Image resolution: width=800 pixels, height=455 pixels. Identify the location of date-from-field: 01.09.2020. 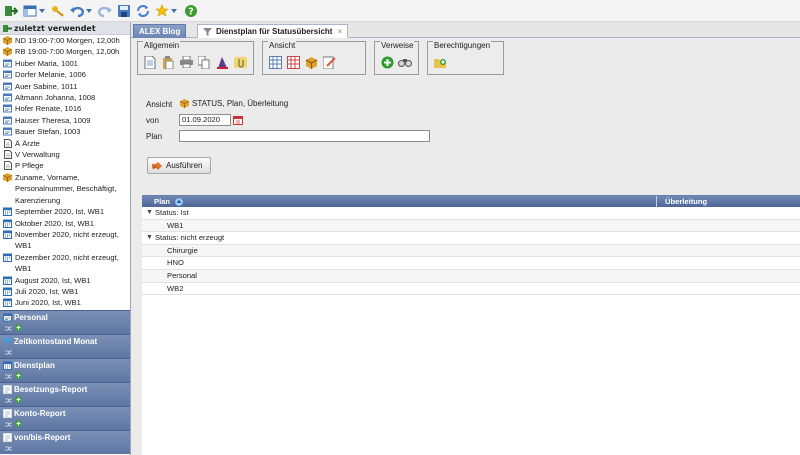
(205, 120).